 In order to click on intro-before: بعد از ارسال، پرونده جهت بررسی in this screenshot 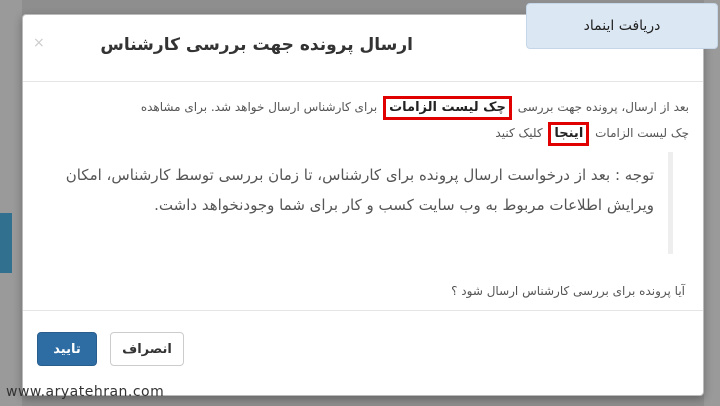, I will do `click(603, 107)`.